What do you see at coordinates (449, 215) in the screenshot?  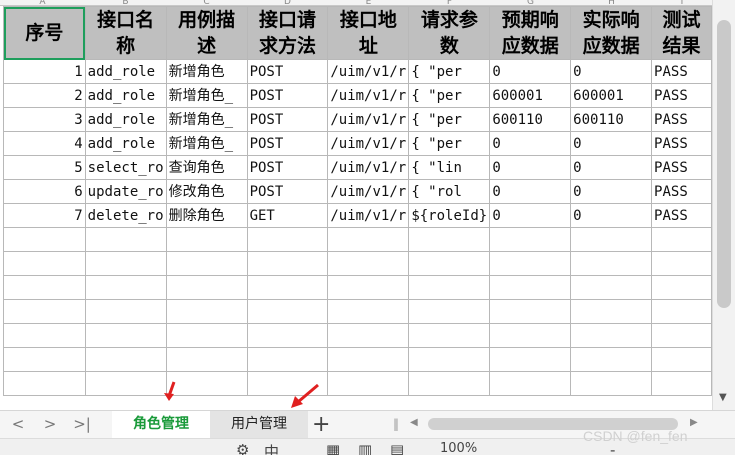 I see `table-cell: ${roleId}` at bounding box center [449, 215].